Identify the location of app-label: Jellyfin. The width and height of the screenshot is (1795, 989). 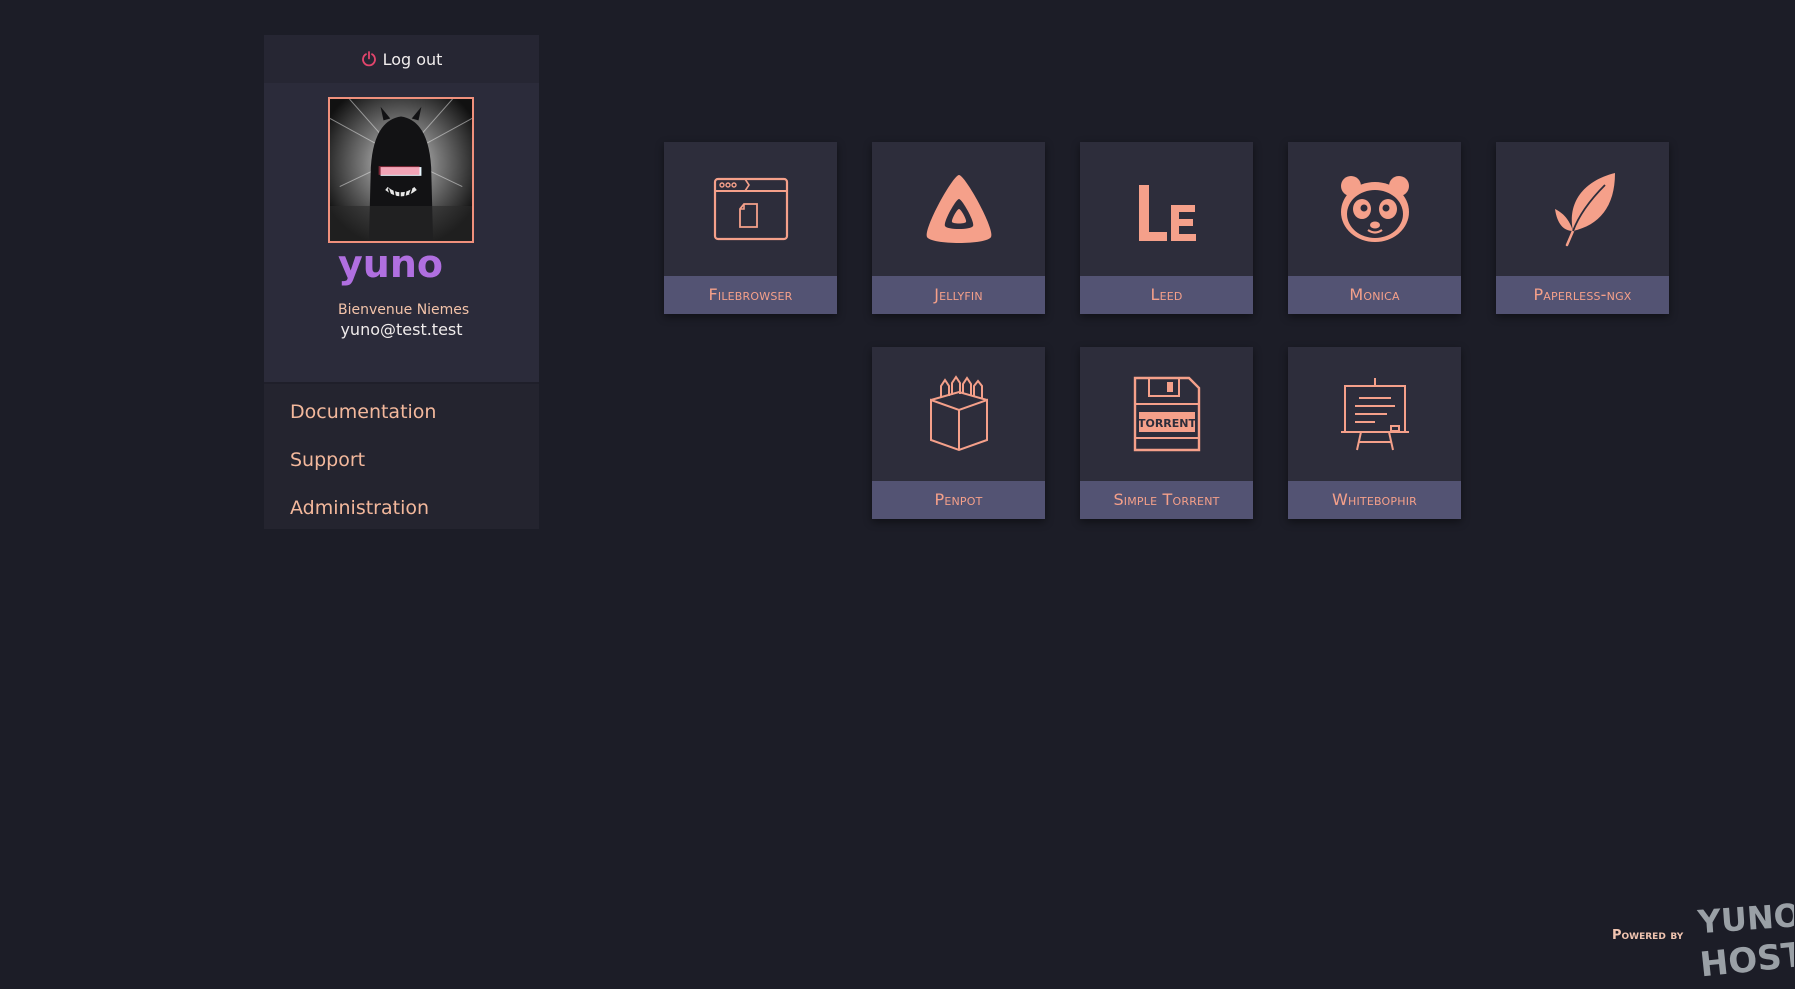
(958, 295).